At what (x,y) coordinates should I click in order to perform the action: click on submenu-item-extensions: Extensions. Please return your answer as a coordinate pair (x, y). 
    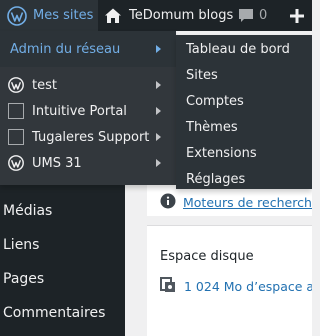
    Looking at the image, I should click on (221, 153).